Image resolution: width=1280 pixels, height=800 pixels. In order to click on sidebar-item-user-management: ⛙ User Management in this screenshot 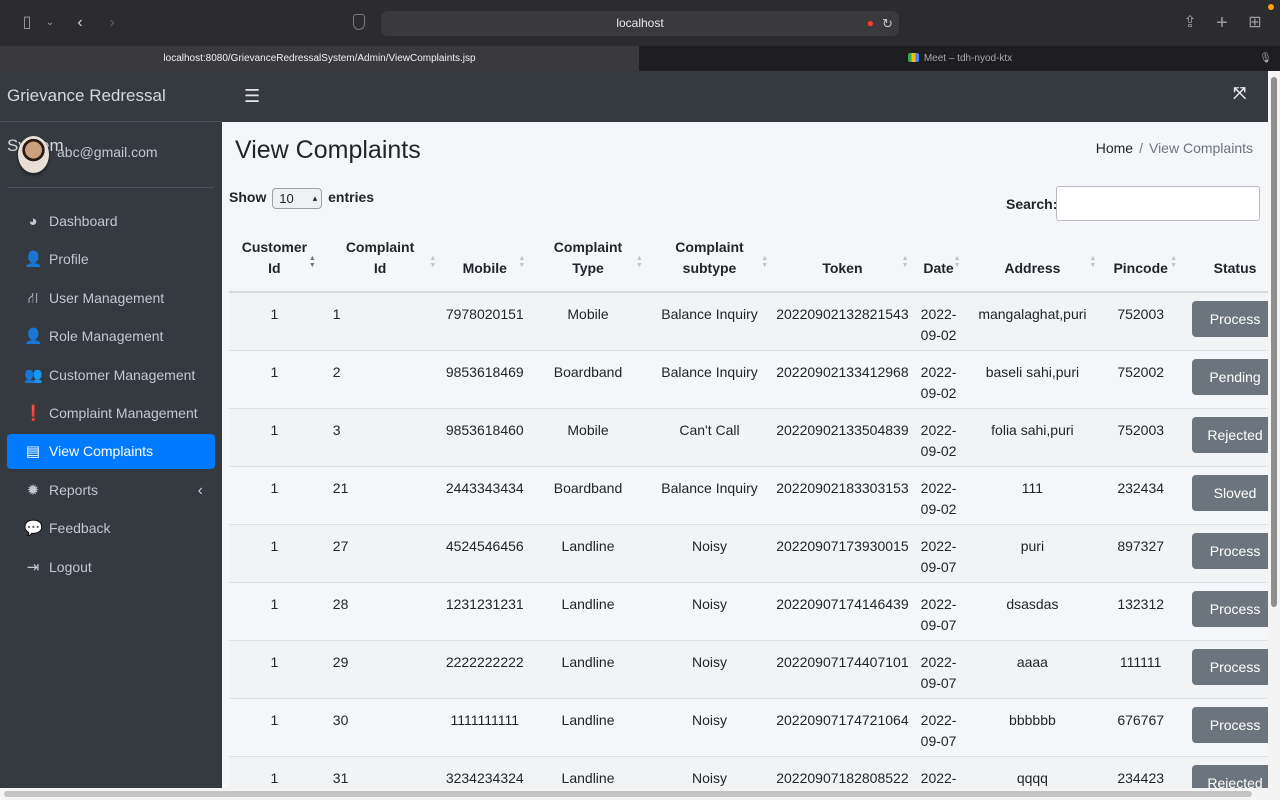, I will do `click(111, 298)`.